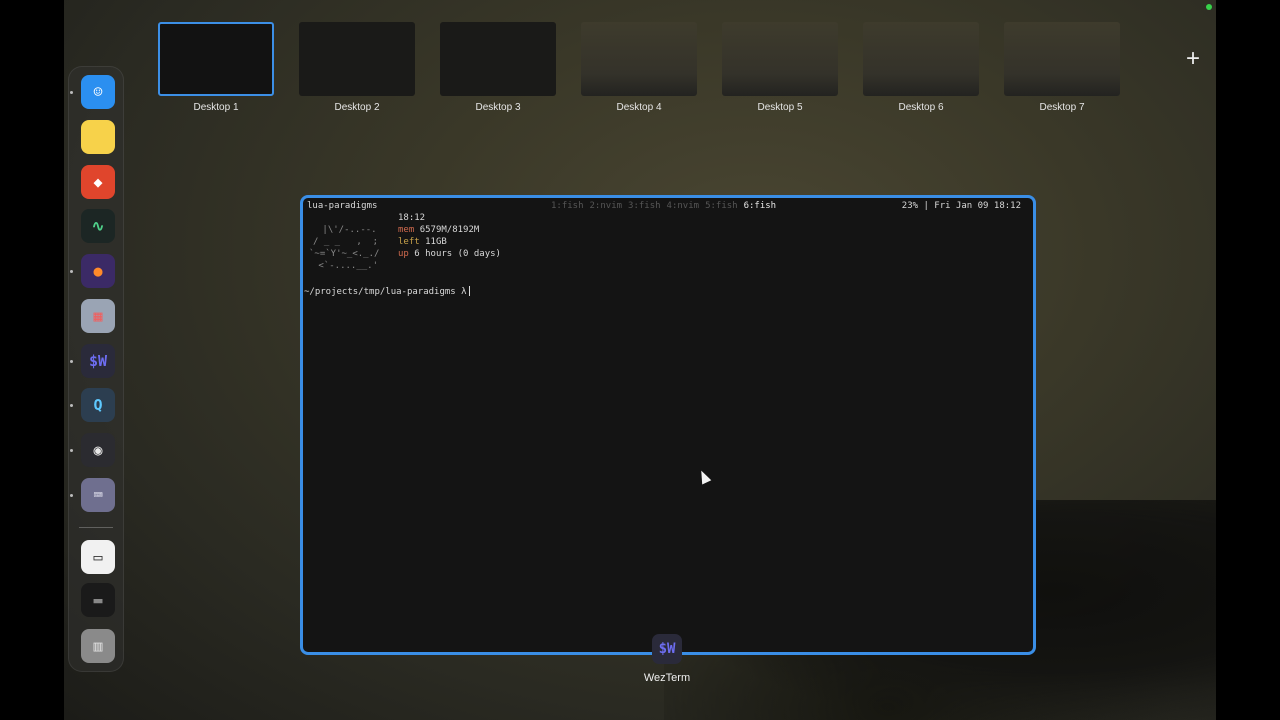  Describe the element at coordinates (98, 226) in the screenshot. I see `activity-monitor-icon: ∿` at that location.